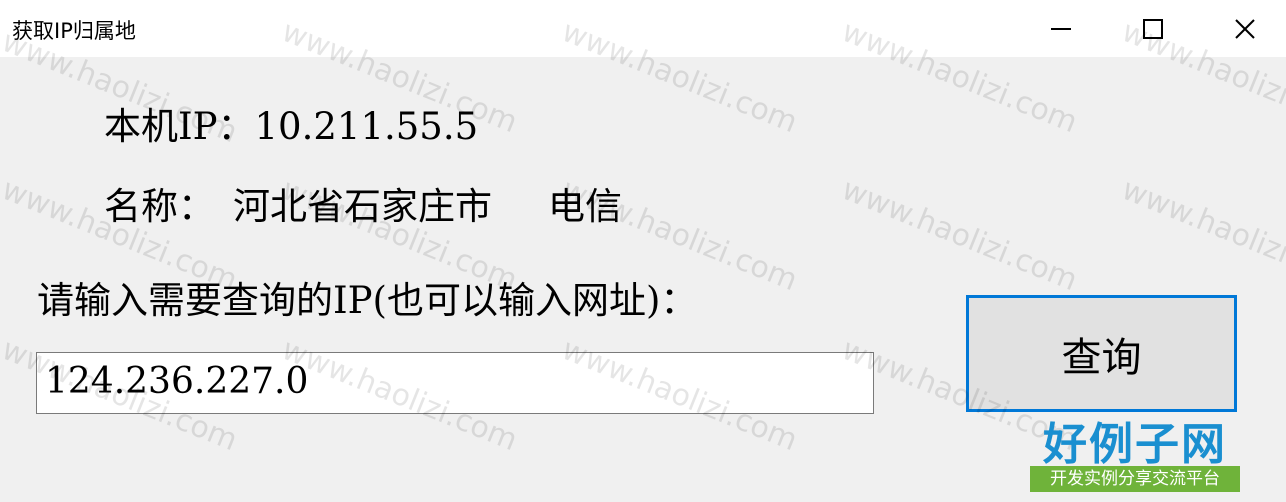 The width and height of the screenshot is (1286, 502). I want to click on location-row: 名称： 河北省石家庄市 电信, so click(363, 203).